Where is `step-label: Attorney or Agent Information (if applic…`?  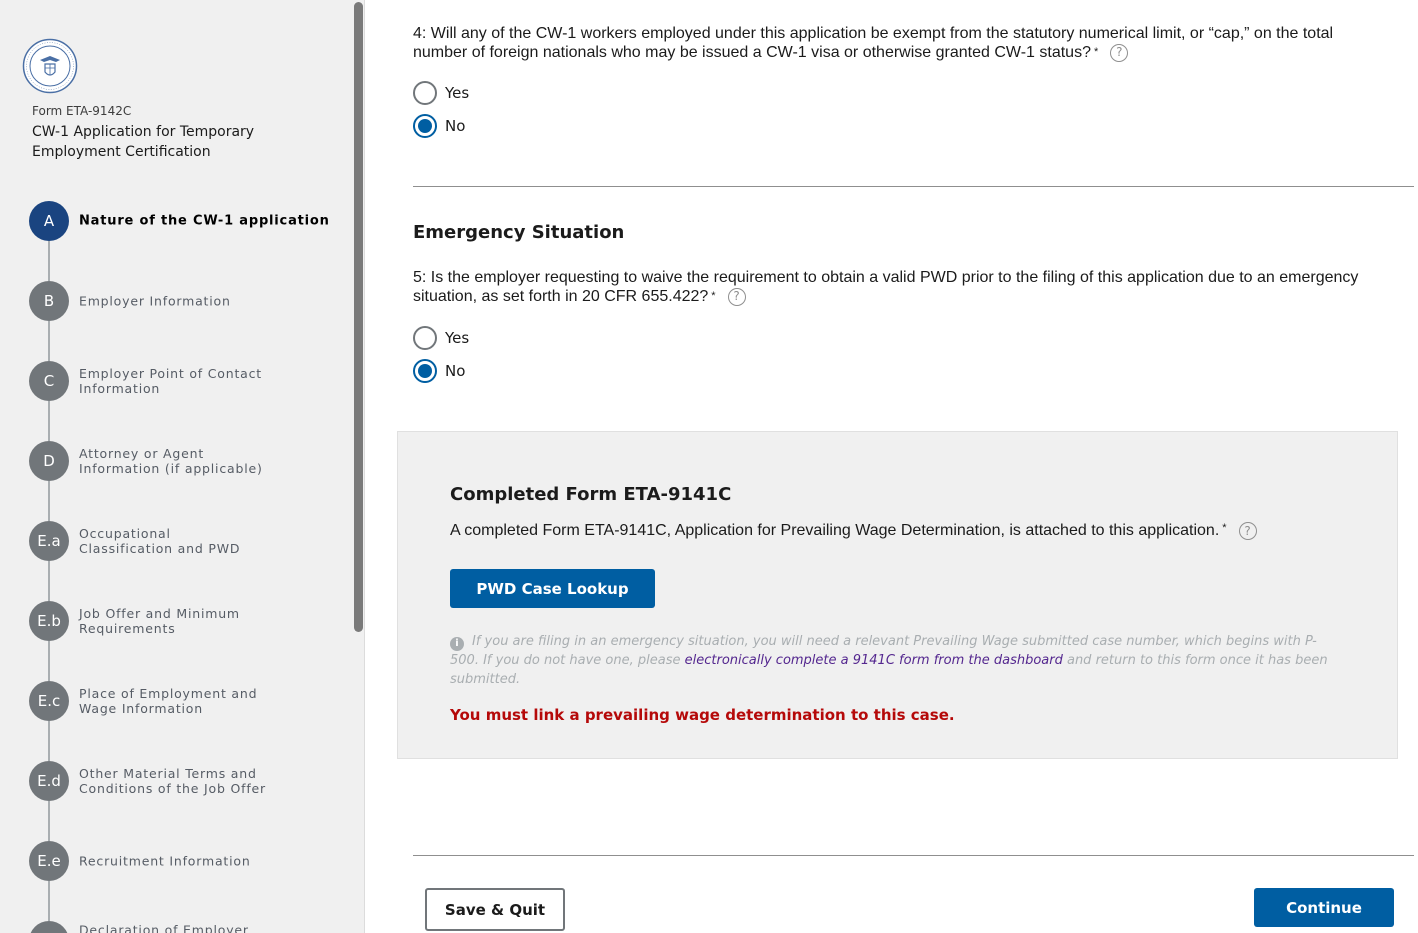
step-label: Attorney or Agent Information (if applic… is located at coordinates (171, 461).